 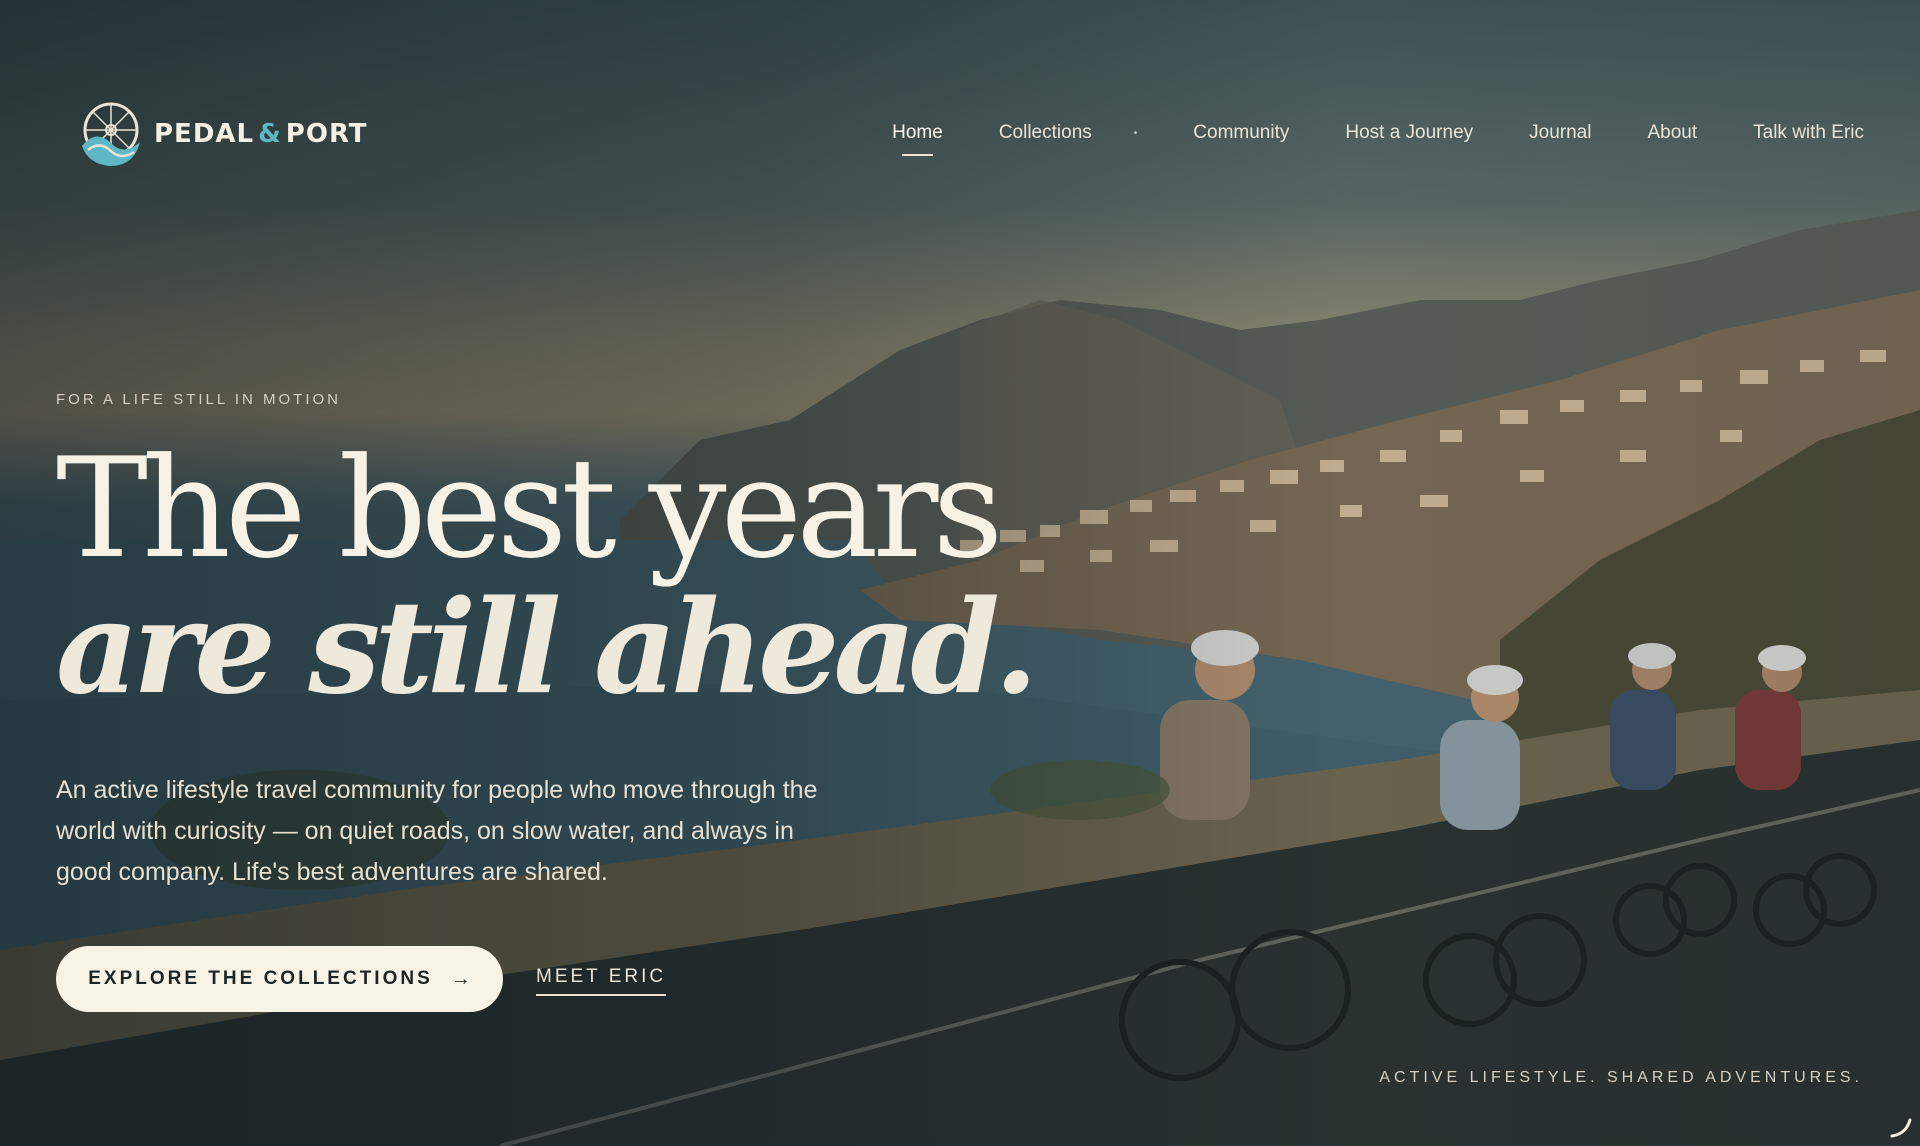 What do you see at coordinates (1672, 133) in the screenshot?
I see `nav-about: About` at bounding box center [1672, 133].